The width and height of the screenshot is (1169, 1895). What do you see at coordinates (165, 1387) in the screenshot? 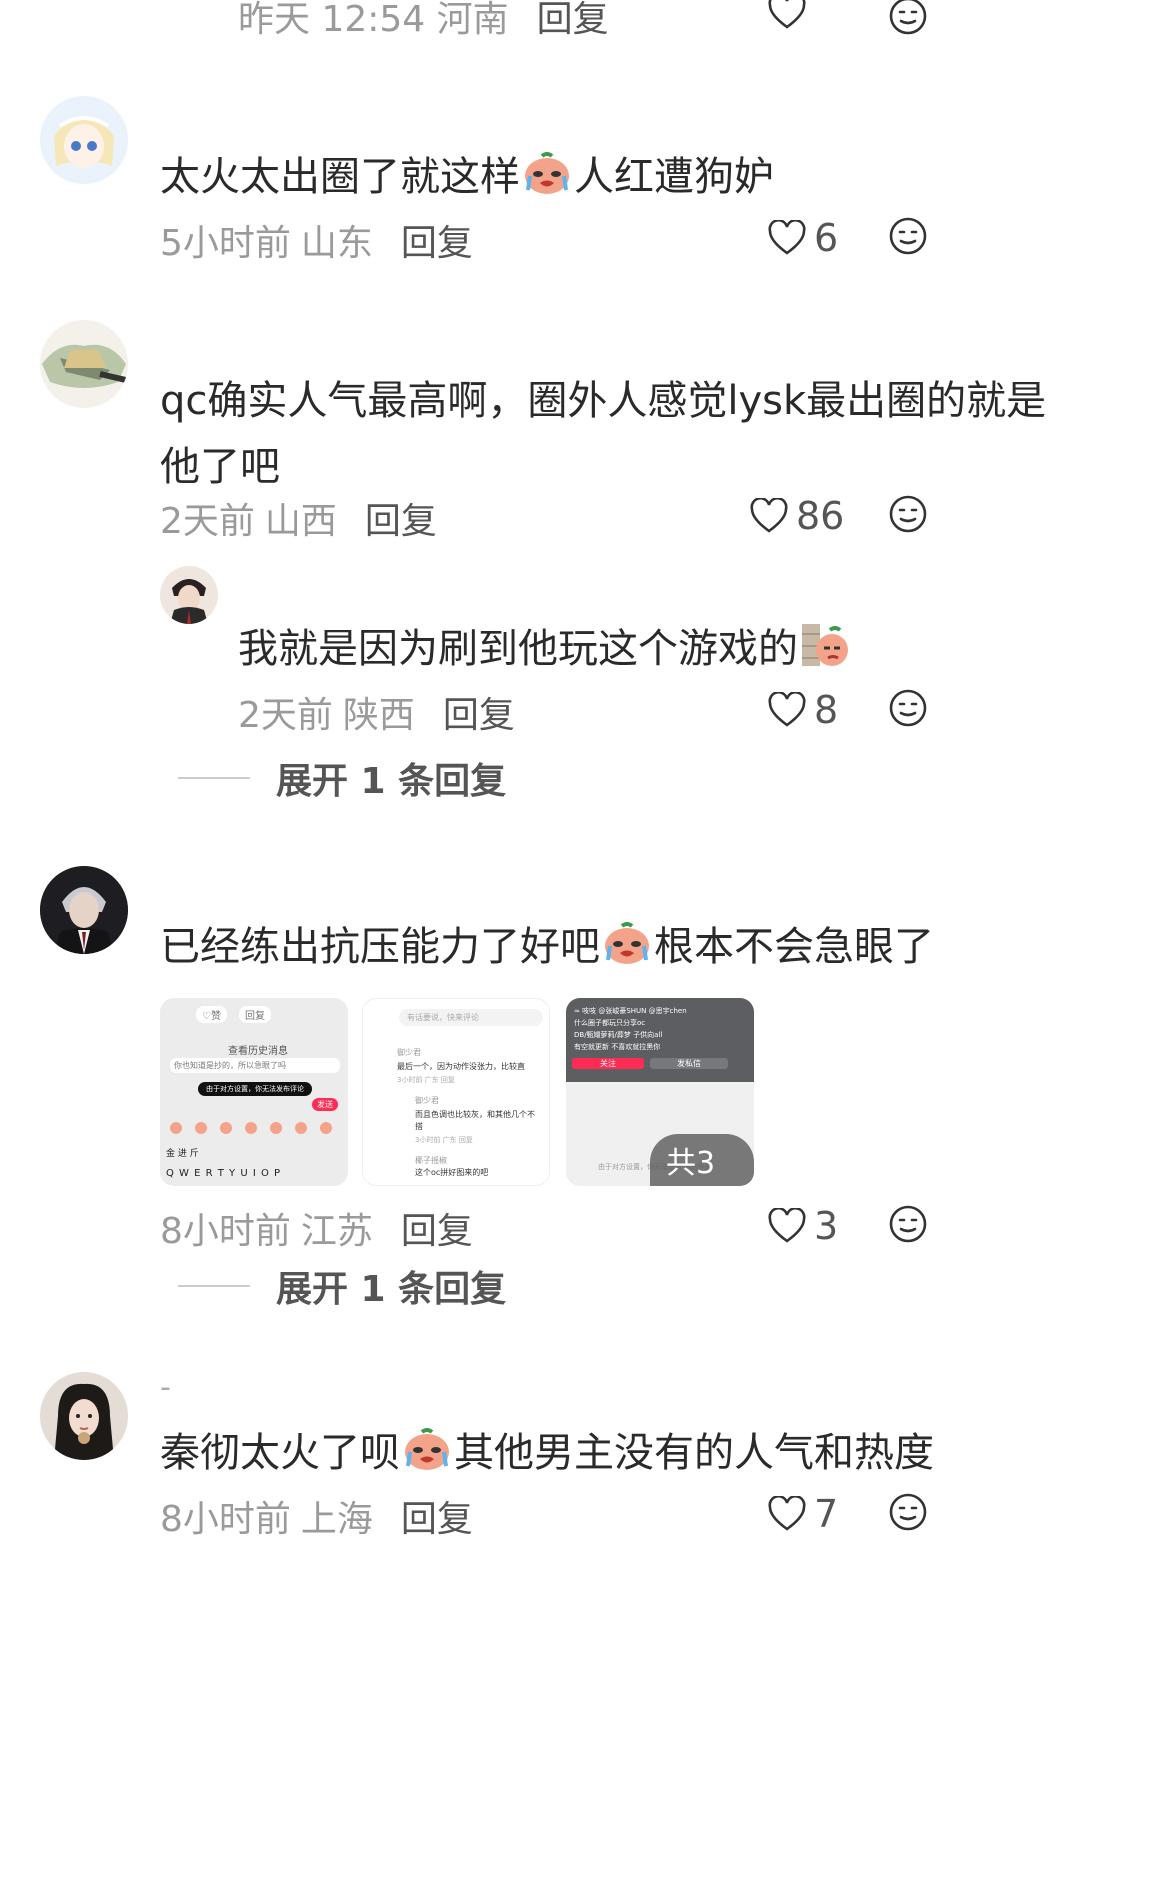
I see `comment-dash: -` at bounding box center [165, 1387].